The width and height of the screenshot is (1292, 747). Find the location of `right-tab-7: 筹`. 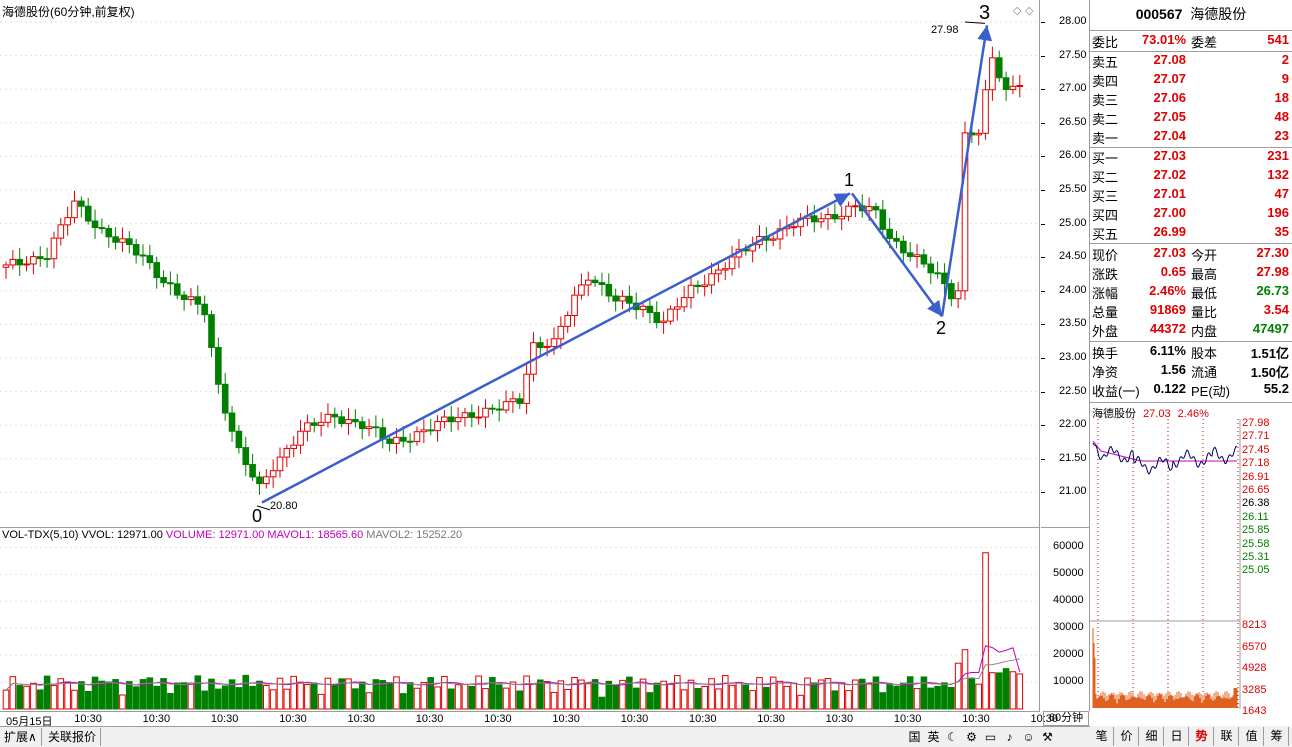

right-tab-7: 筹 is located at coordinates (1277, 736).